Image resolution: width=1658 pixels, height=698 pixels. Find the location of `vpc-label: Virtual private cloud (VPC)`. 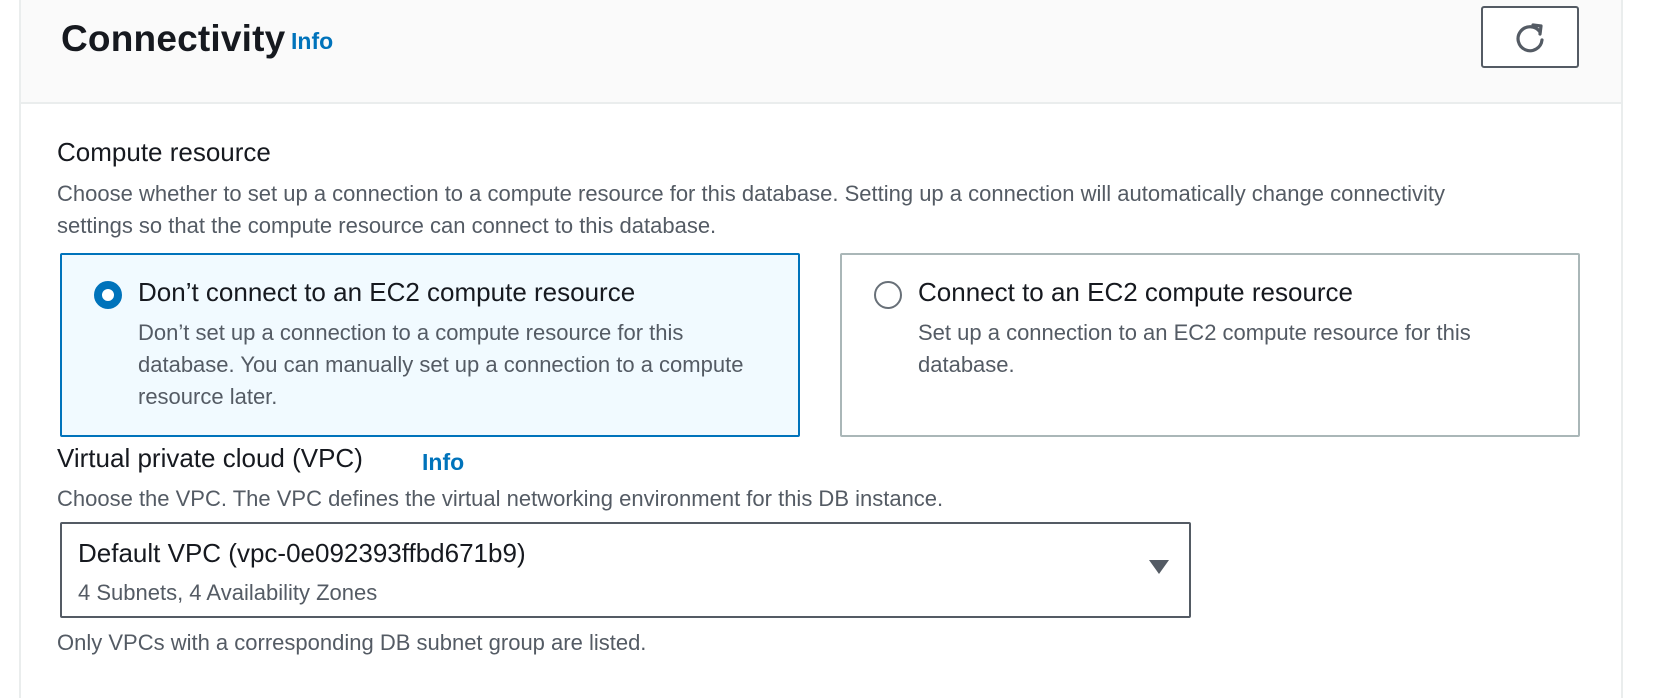

vpc-label: Virtual private cloud (VPC) is located at coordinates (210, 458).